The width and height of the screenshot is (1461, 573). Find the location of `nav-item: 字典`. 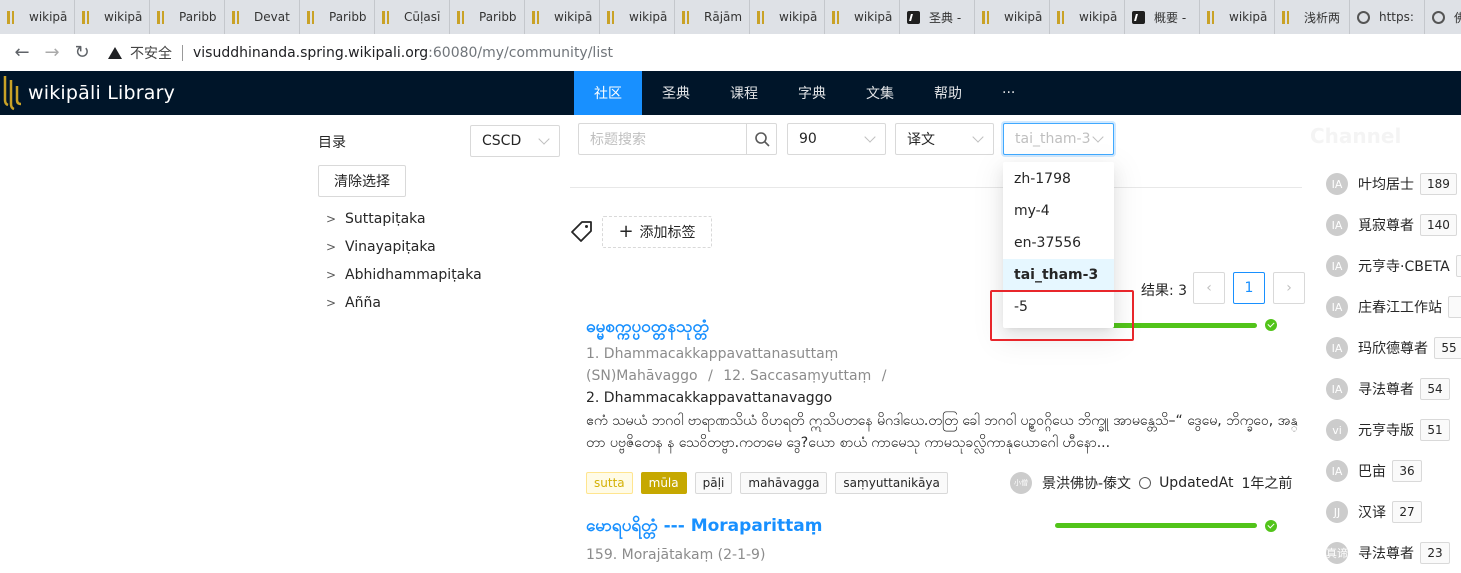

nav-item: 字典 is located at coordinates (812, 93).